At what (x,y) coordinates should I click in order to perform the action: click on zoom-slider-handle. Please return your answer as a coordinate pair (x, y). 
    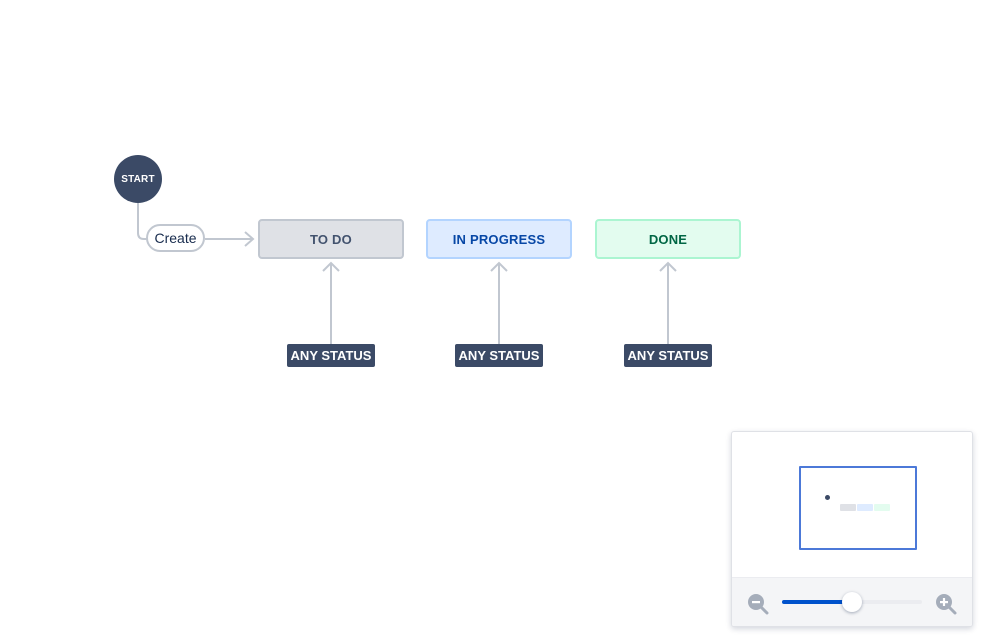
    Looking at the image, I should click on (852, 602).